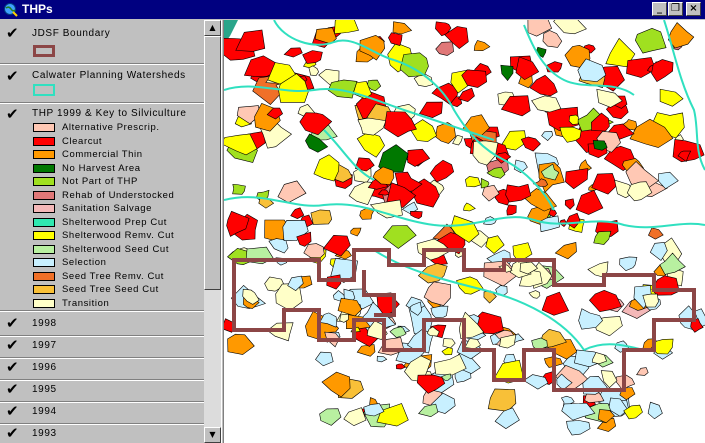 The width and height of the screenshot is (705, 443). What do you see at coordinates (71, 33) in the screenshot?
I see `theme-name-jdsf-boundary: JDSF Boundary` at bounding box center [71, 33].